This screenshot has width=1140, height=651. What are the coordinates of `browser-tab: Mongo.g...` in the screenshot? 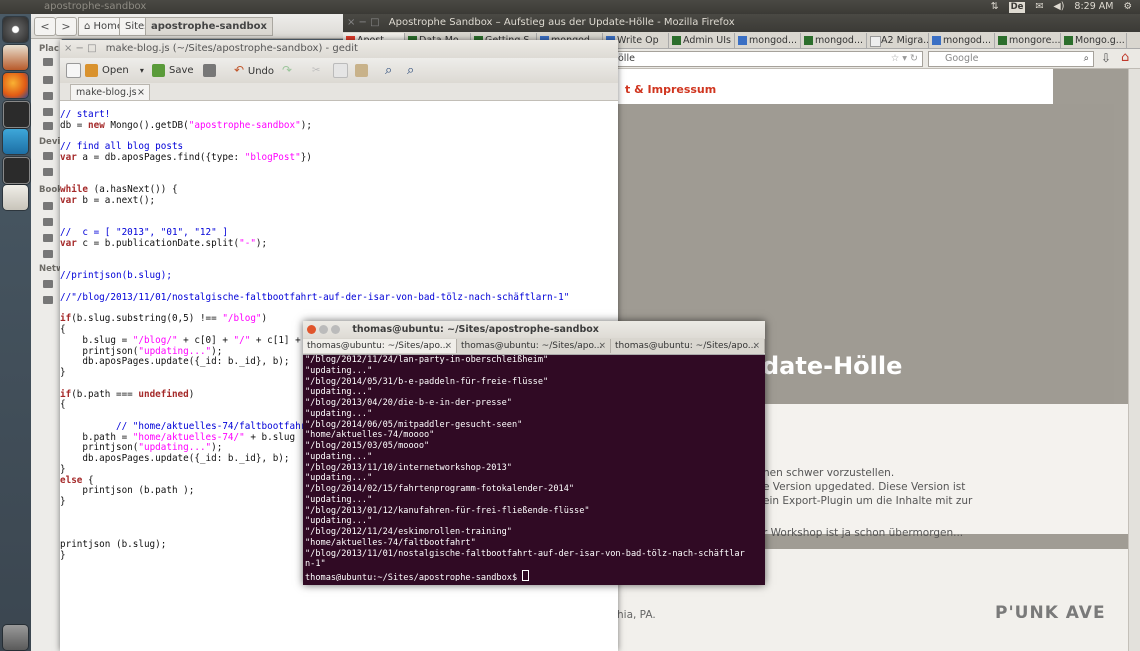 It's located at (1094, 40).